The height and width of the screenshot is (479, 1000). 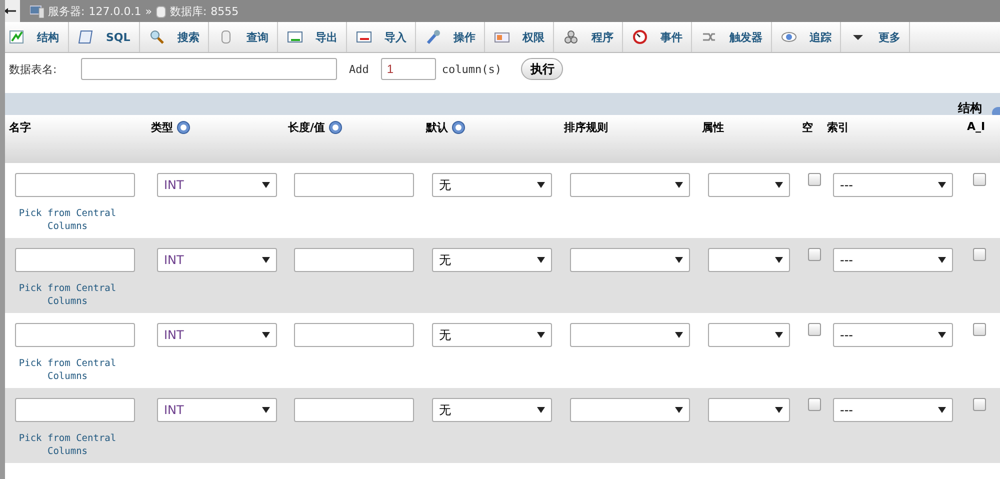 I want to click on gears-icon, so click(x=571, y=37).